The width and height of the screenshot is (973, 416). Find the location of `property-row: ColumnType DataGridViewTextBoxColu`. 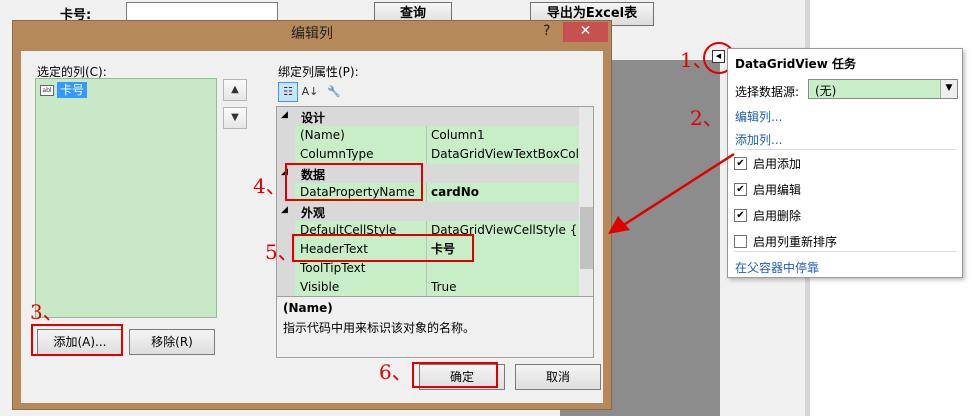

property-row: ColumnType DataGridViewTextBoxColu is located at coordinates (428, 154).